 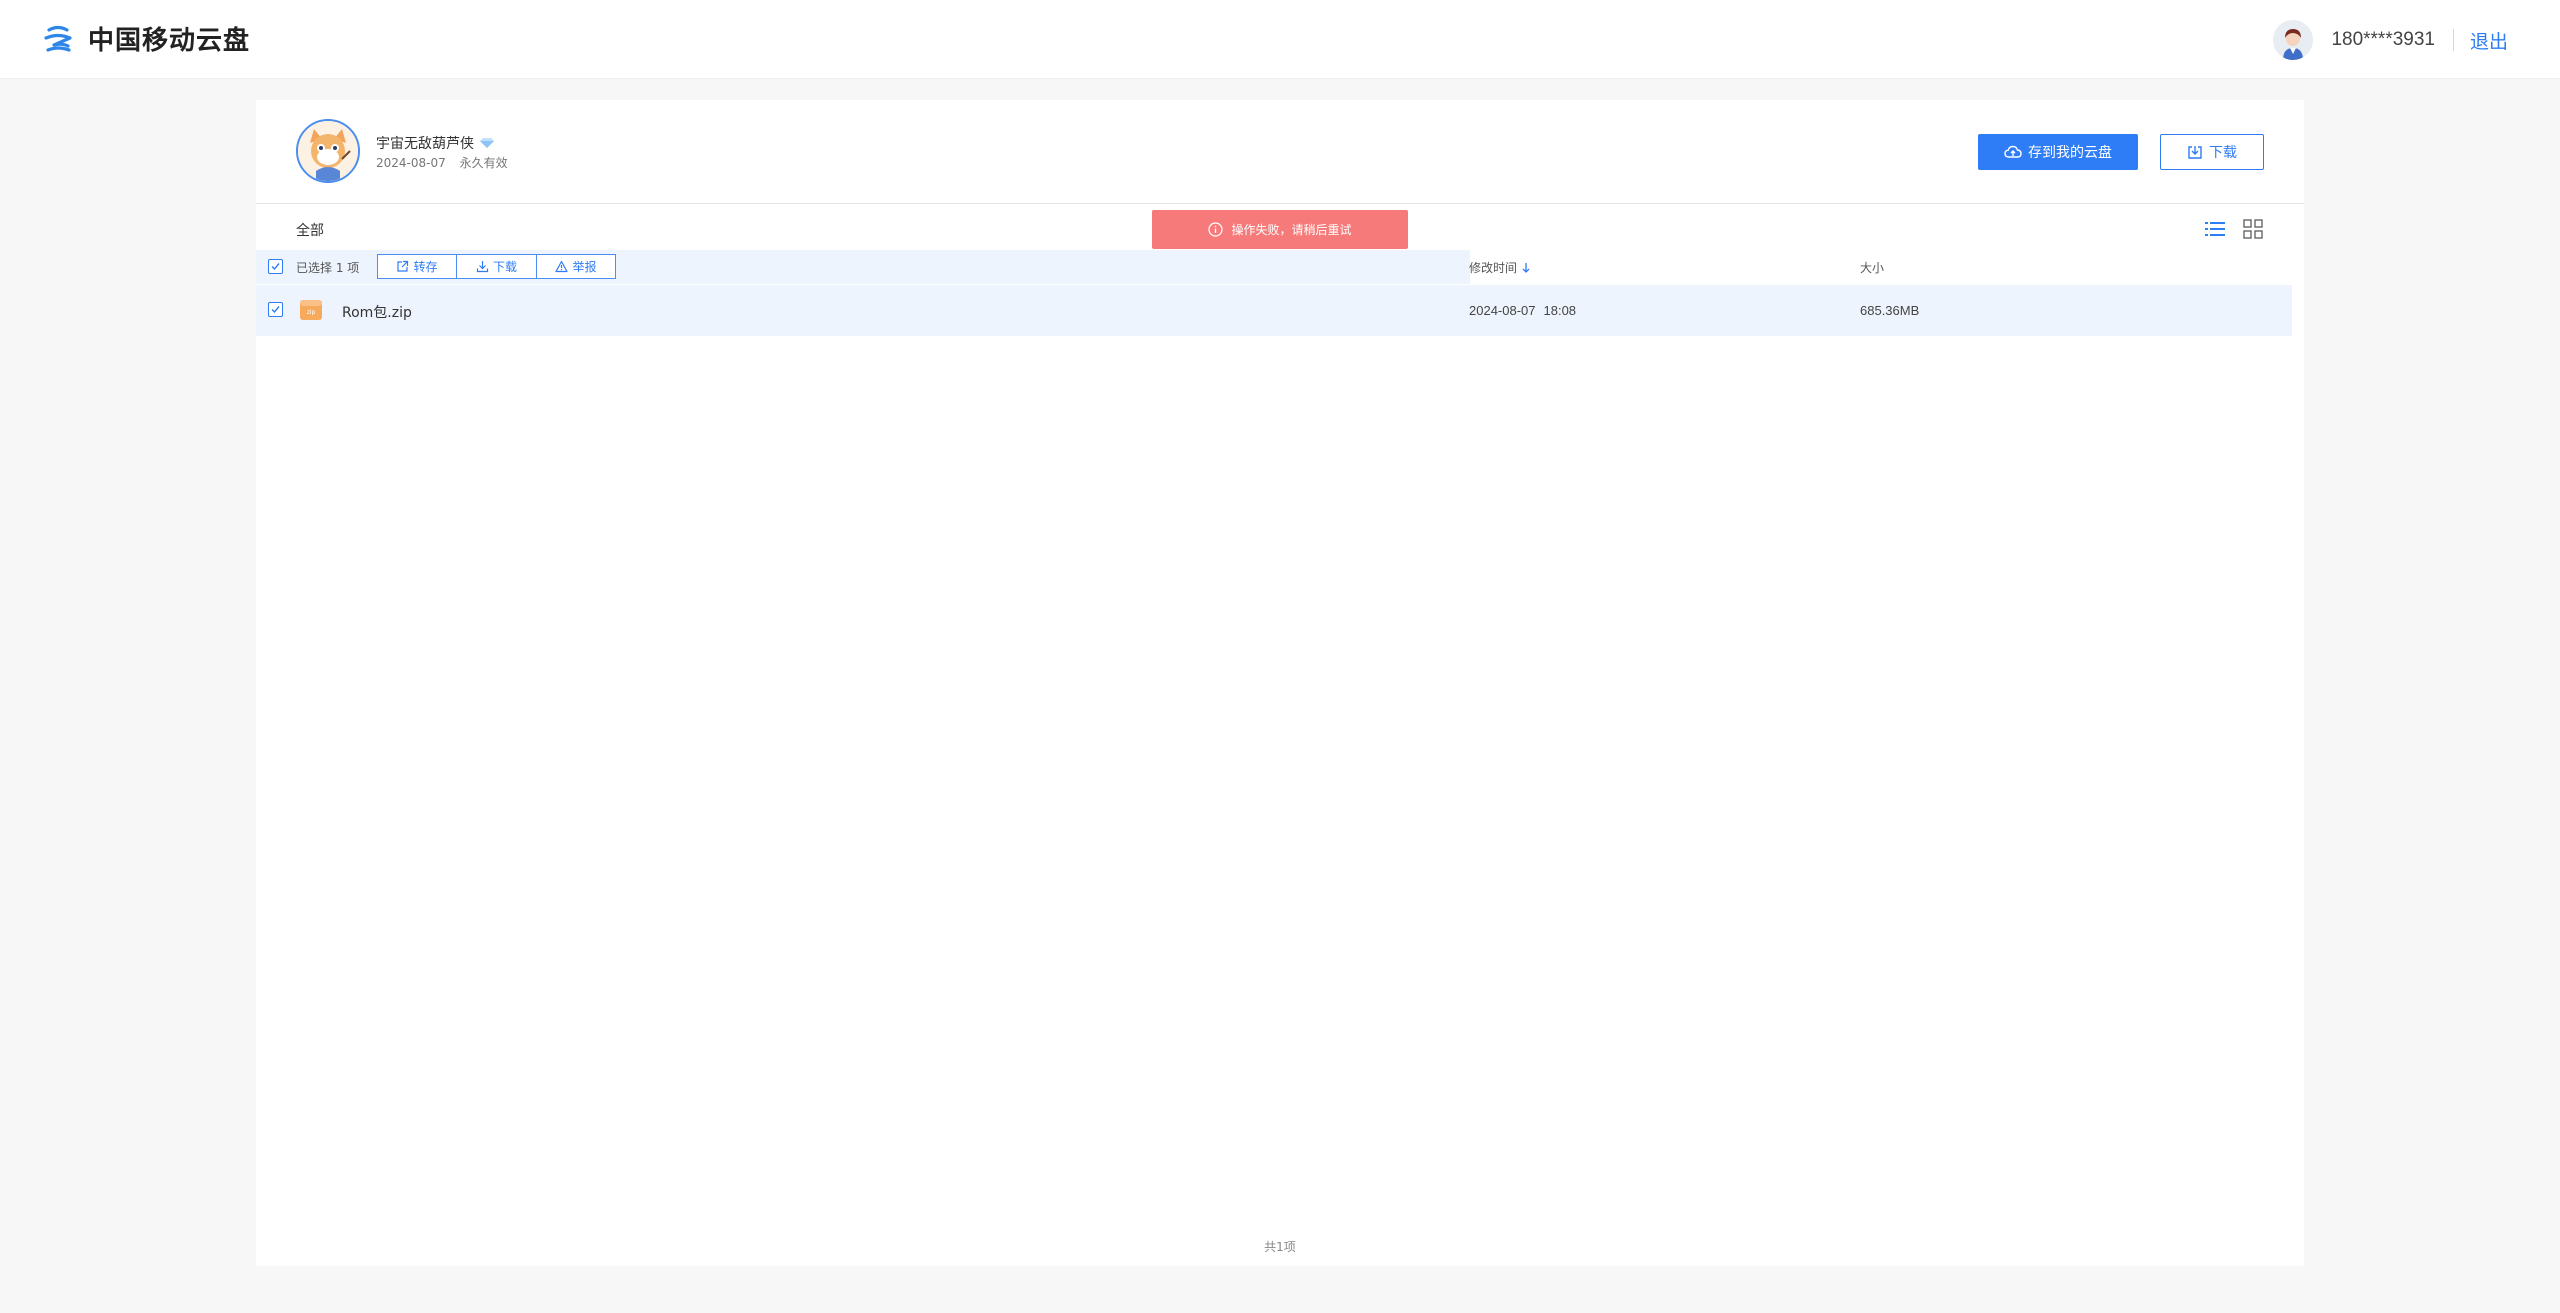 What do you see at coordinates (2223, 153) in the screenshot?
I see `download-label: 下载` at bounding box center [2223, 153].